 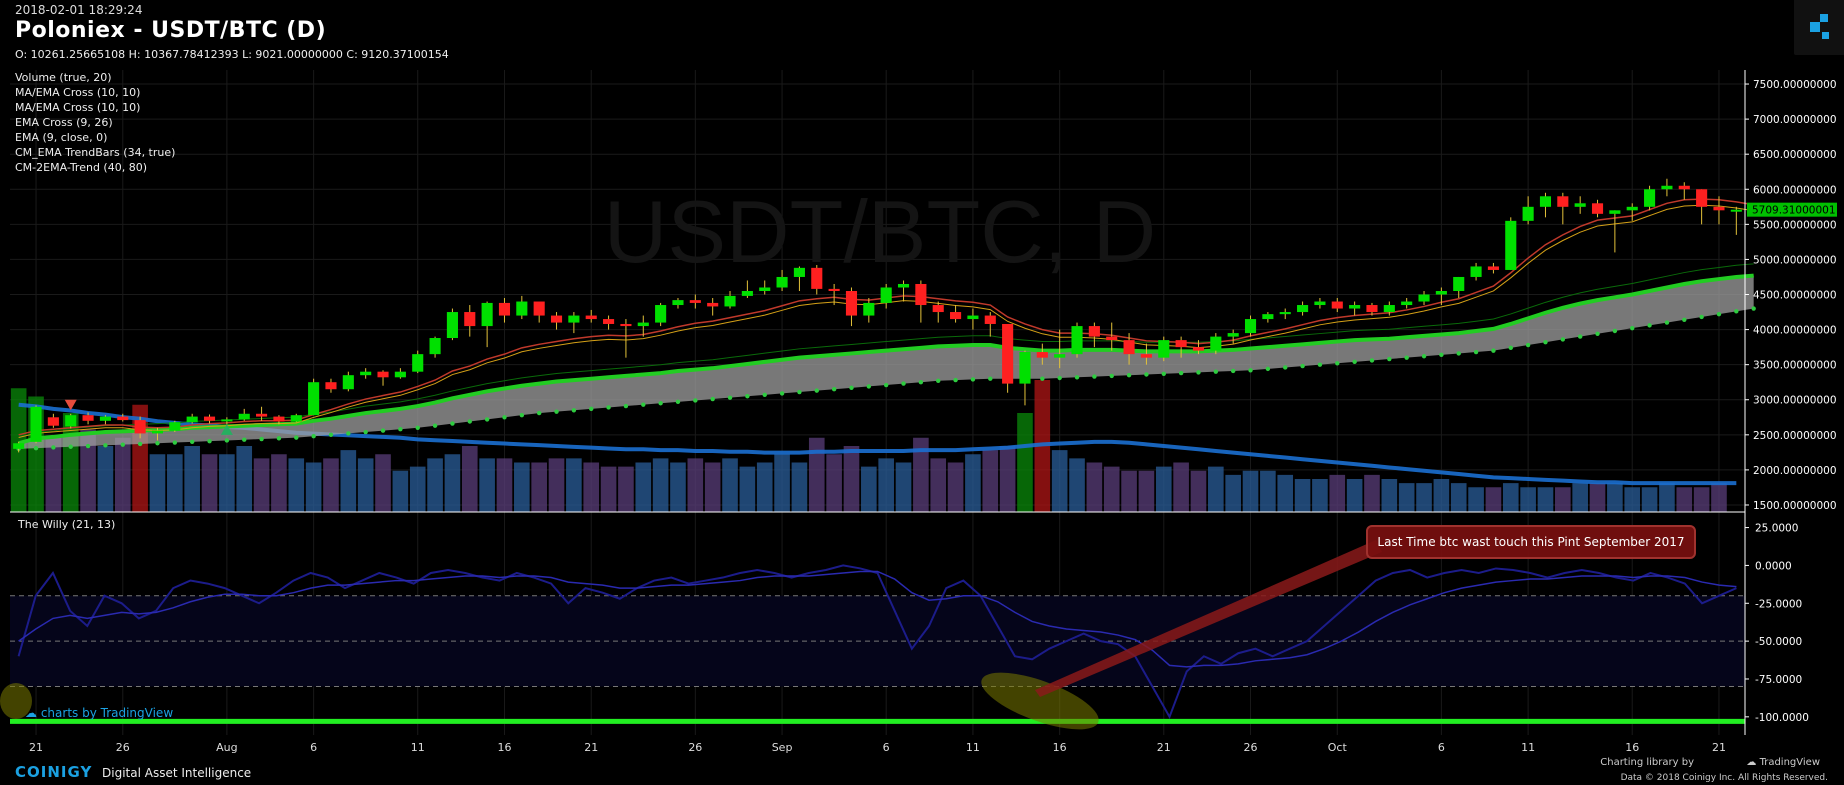 I want to click on x-tick-label: 21, so click(x=591, y=747).